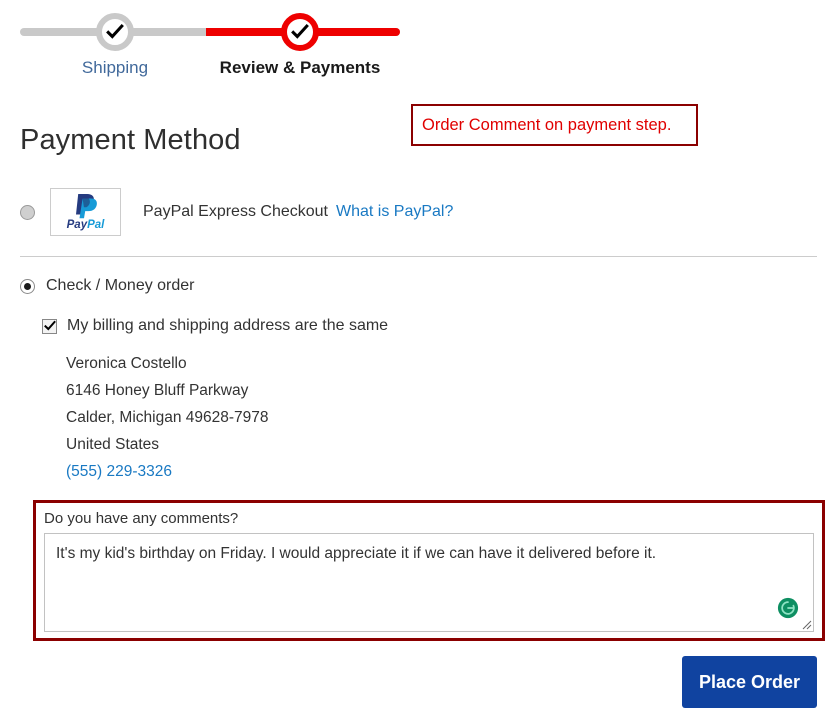 This screenshot has width=837, height=718. I want to click on address-country: United States, so click(113, 444).